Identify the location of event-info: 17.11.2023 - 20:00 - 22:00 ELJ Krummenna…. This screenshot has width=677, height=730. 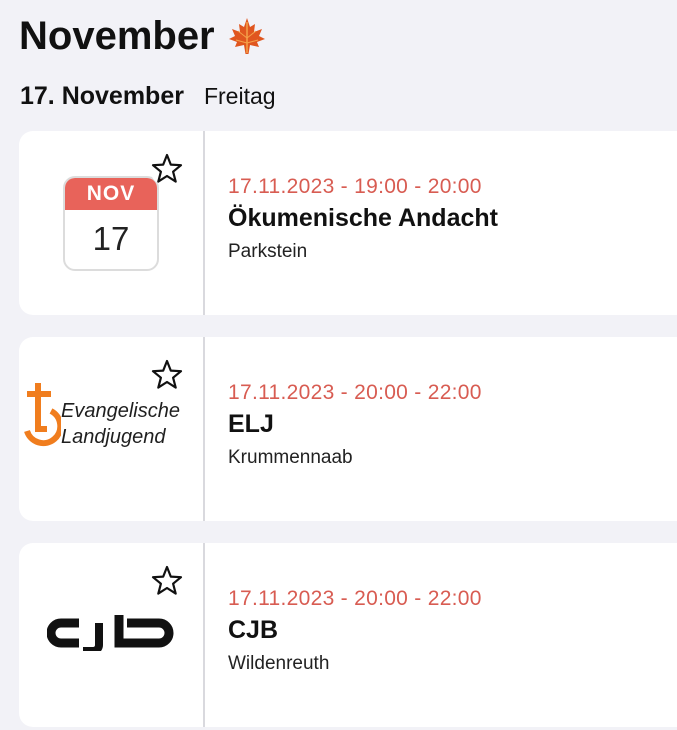
(355, 426).